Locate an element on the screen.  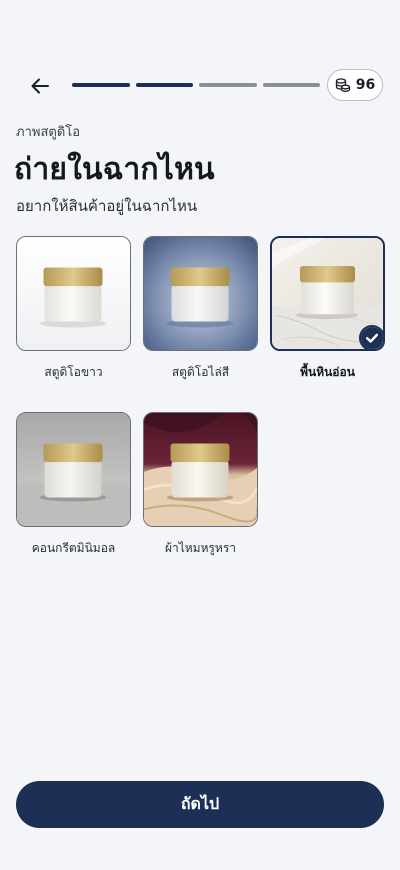
scene-option-white-studio: สตูดิโอขาว is located at coordinates (73, 309).